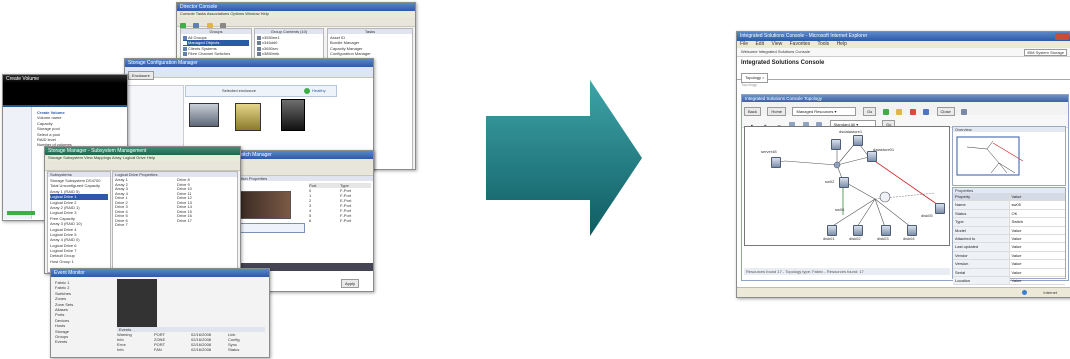  What do you see at coordinates (79, 261) in the screenshot?
I see `tree-item: Host Group 1` at bounding box center [79, 261].